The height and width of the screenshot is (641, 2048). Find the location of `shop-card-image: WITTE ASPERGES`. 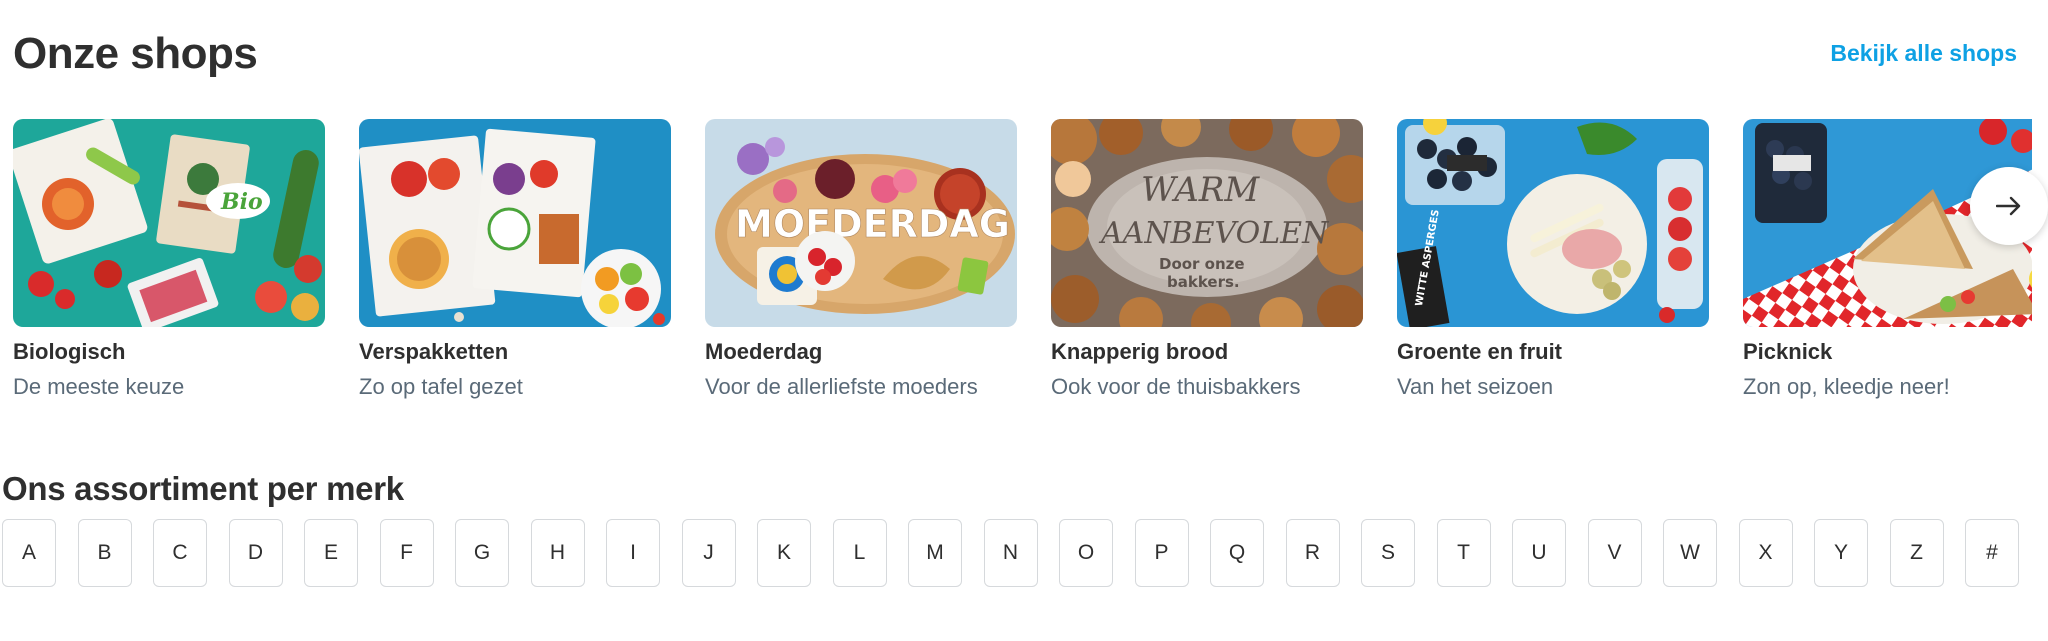

shop-card-image: WITTE ASPERGES is located at coordinates (1553, 223).